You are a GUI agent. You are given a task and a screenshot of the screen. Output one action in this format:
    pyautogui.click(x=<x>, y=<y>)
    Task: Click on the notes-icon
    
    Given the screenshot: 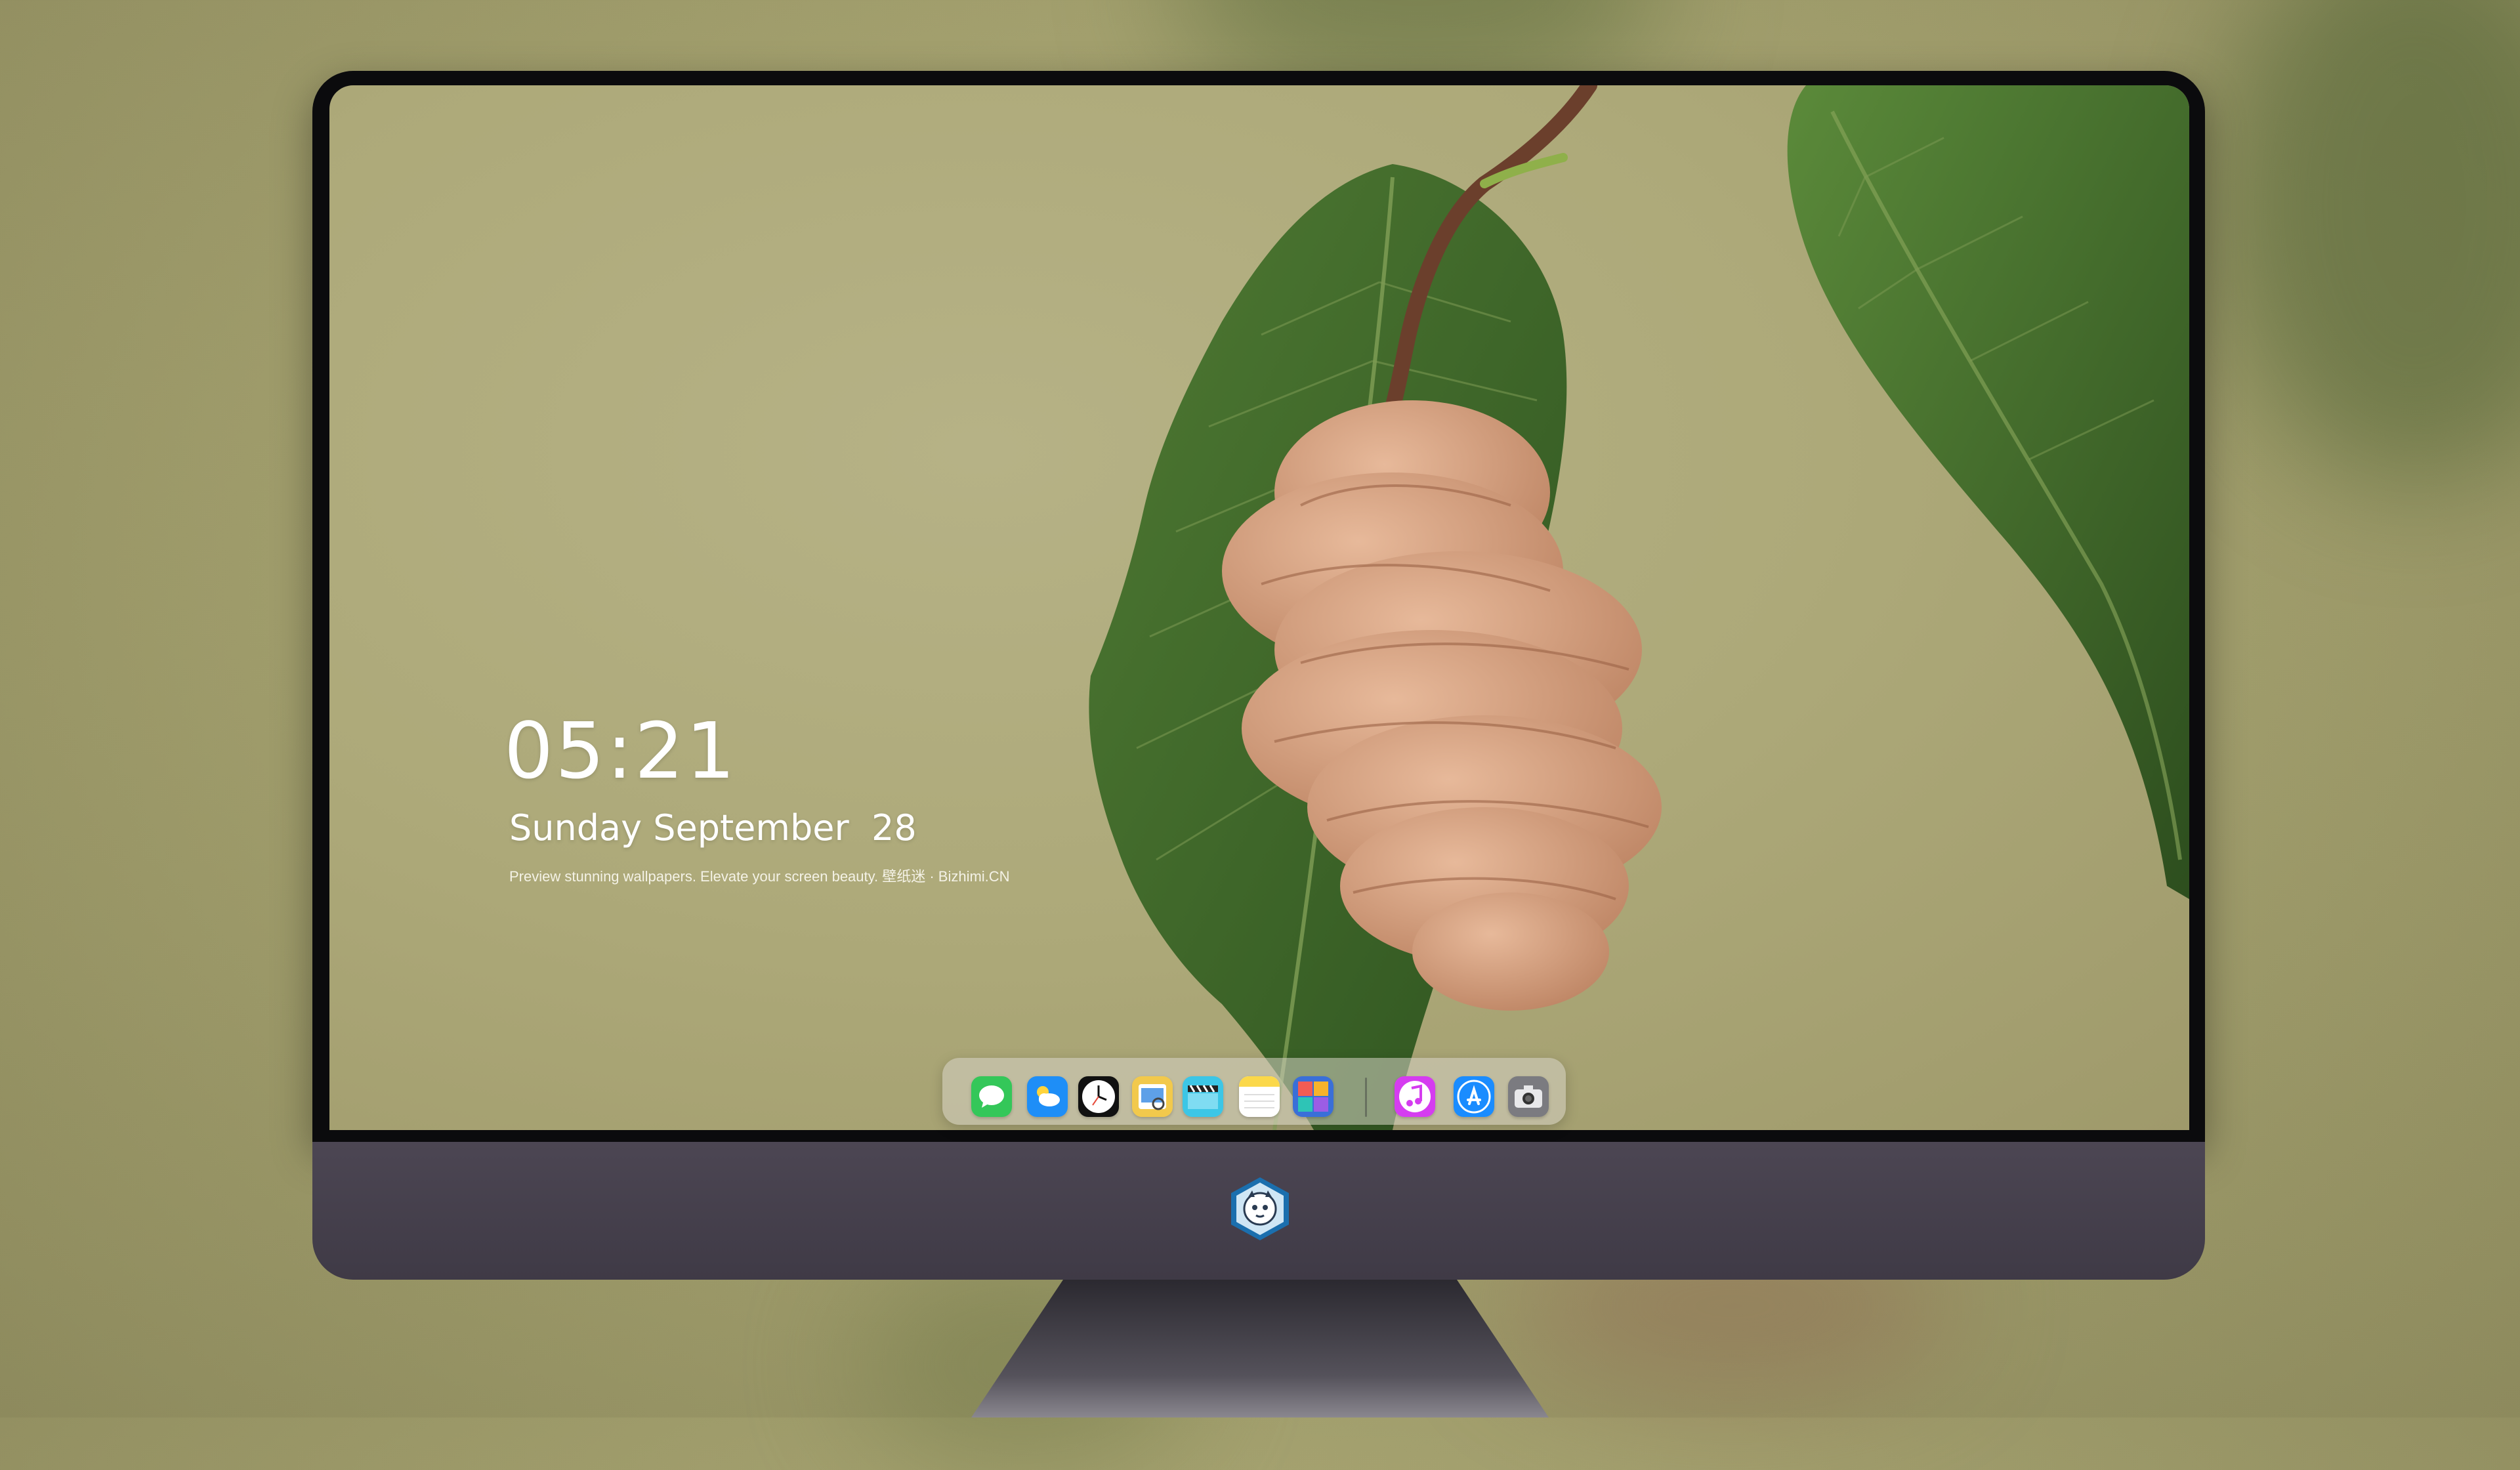 What is the action you would take?
    pyautogui.click(x=1259, y=1096)
    